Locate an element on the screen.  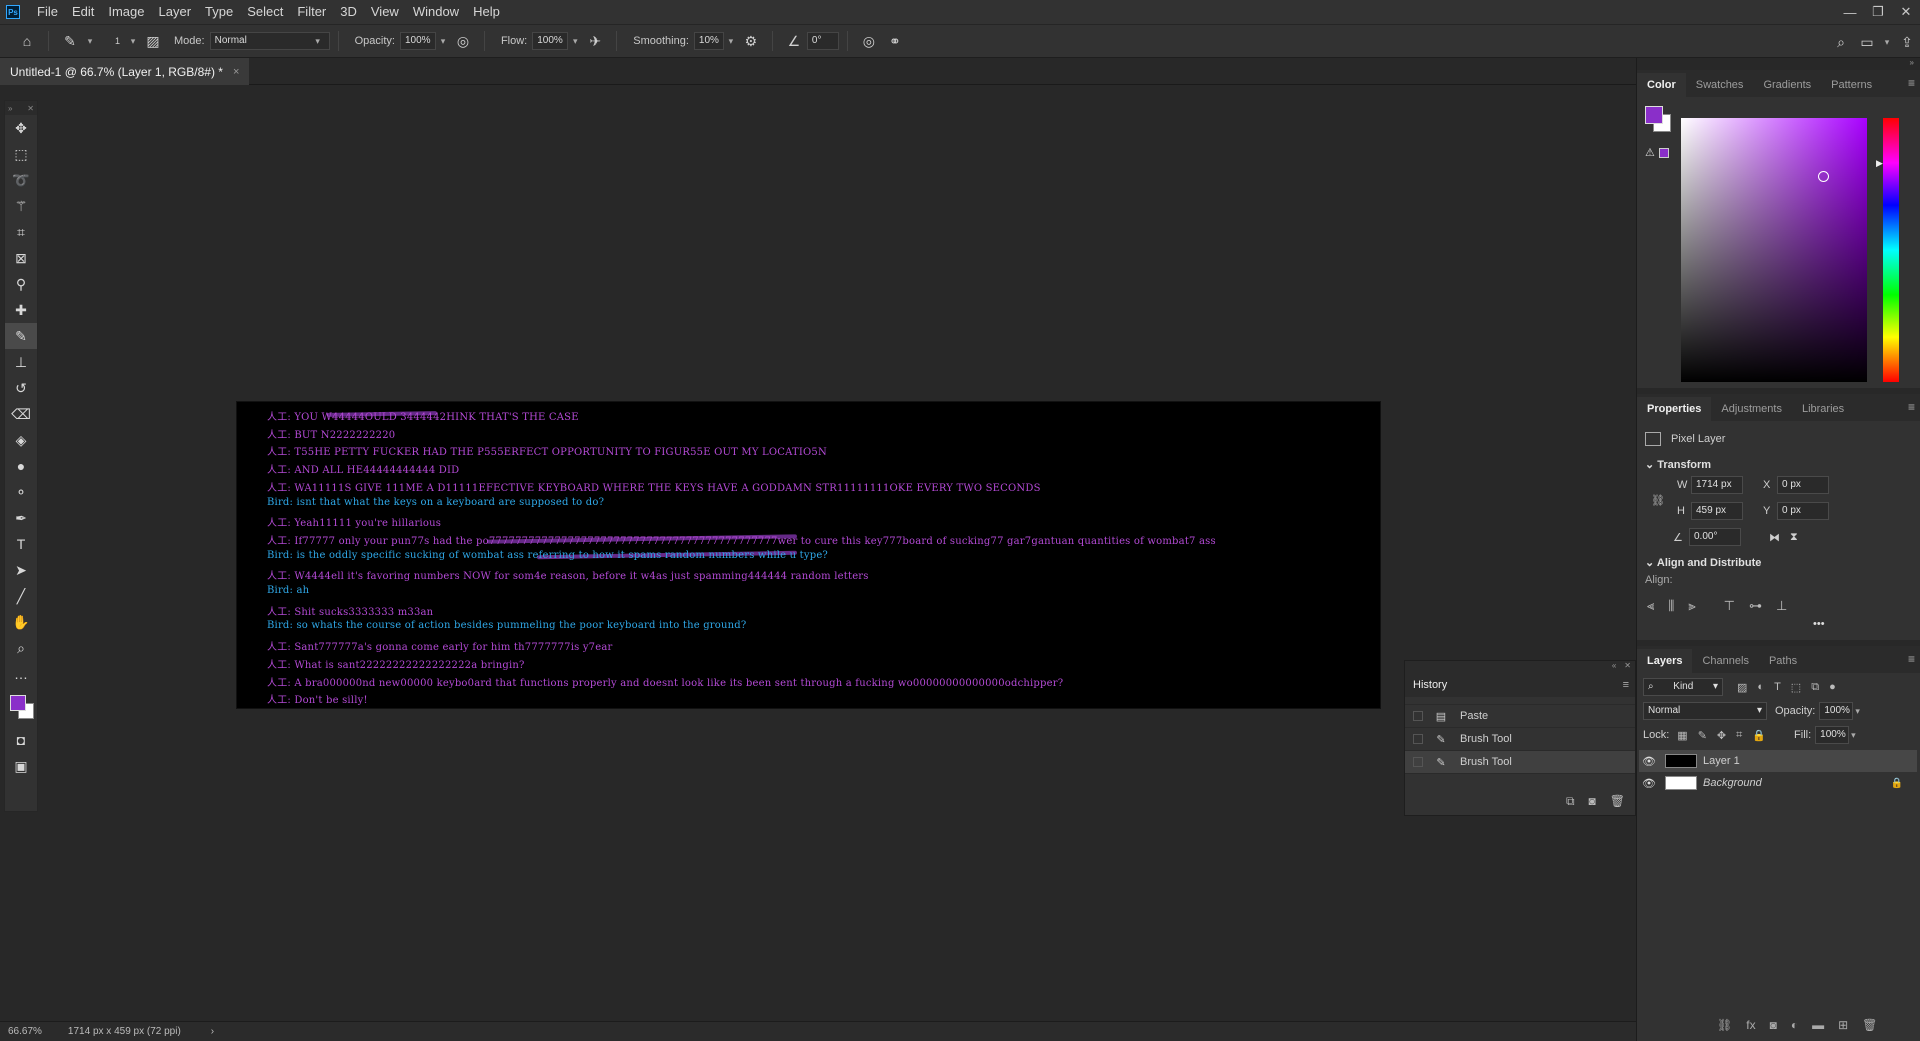
menu-help: Help is located at coordinates (486, 12).